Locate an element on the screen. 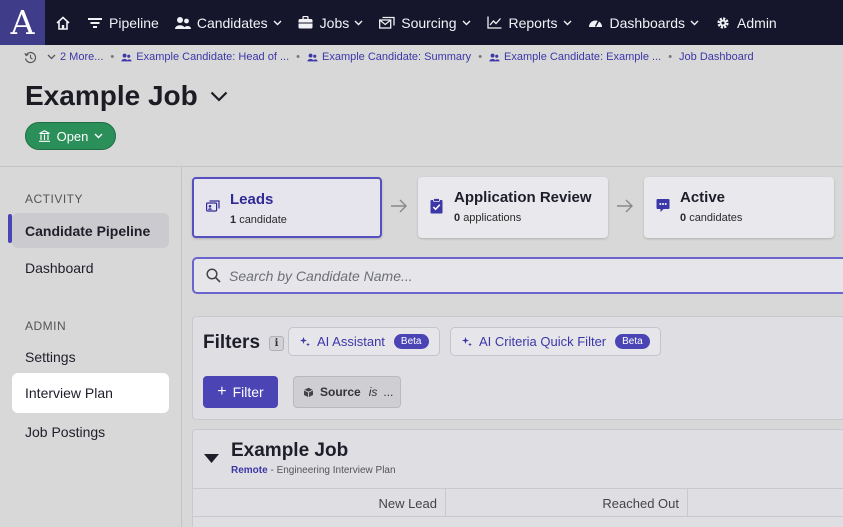 This screenshot has width=843, height=527. stage-title: Leads is located at coordinates (252, 199).